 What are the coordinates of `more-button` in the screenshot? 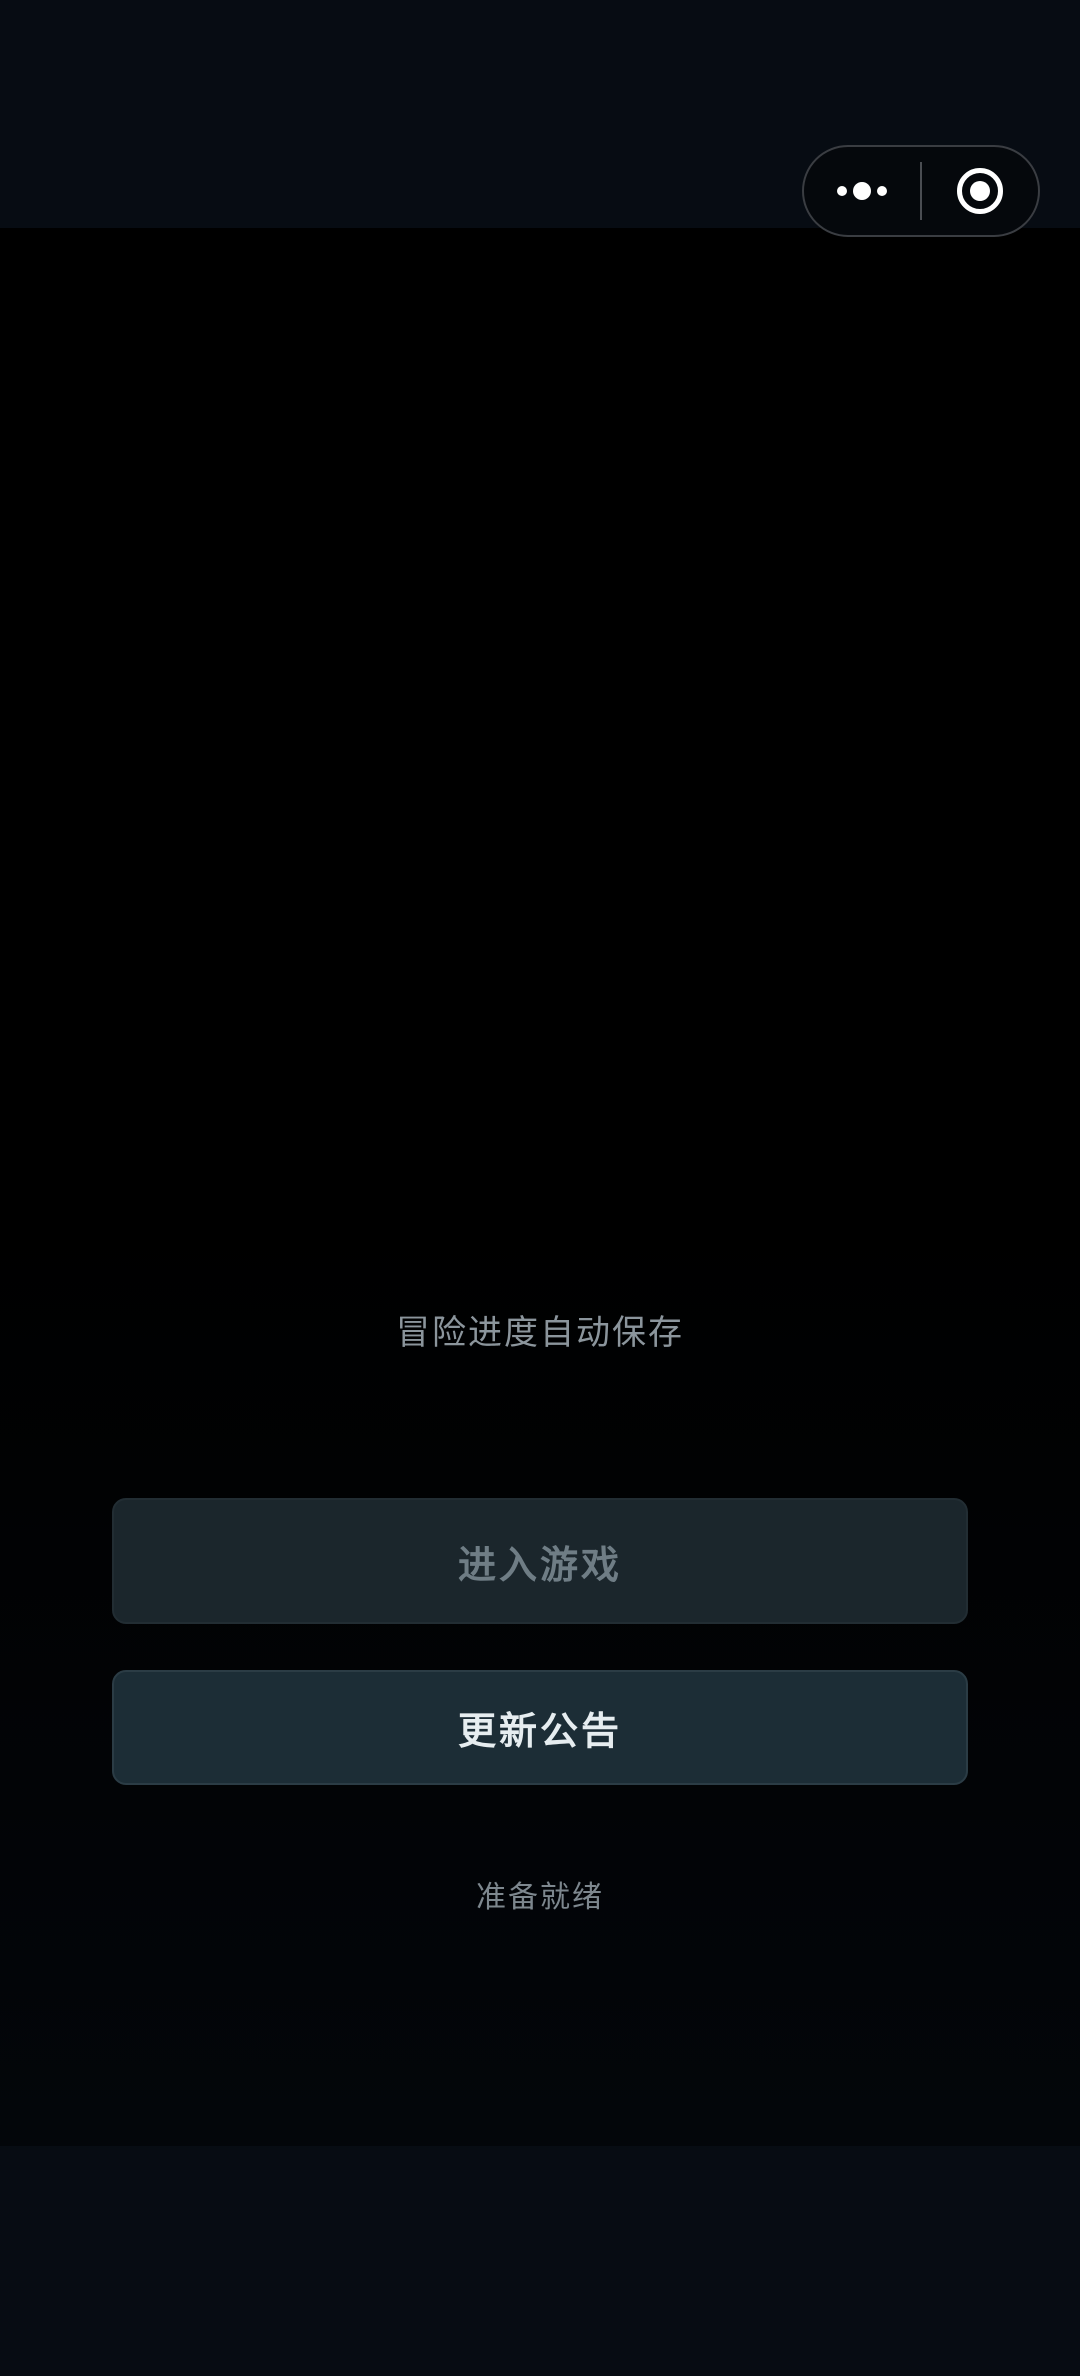 It's located at (862, 191).